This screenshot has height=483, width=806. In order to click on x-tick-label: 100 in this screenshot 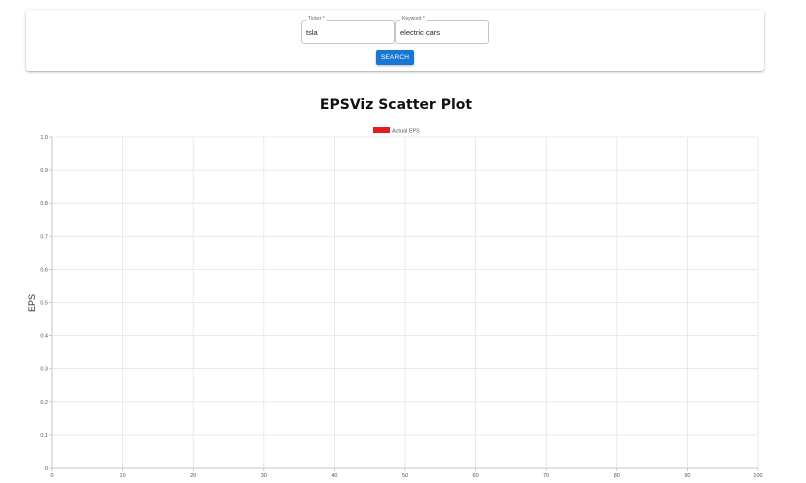, I will do `click(757, 476)`.